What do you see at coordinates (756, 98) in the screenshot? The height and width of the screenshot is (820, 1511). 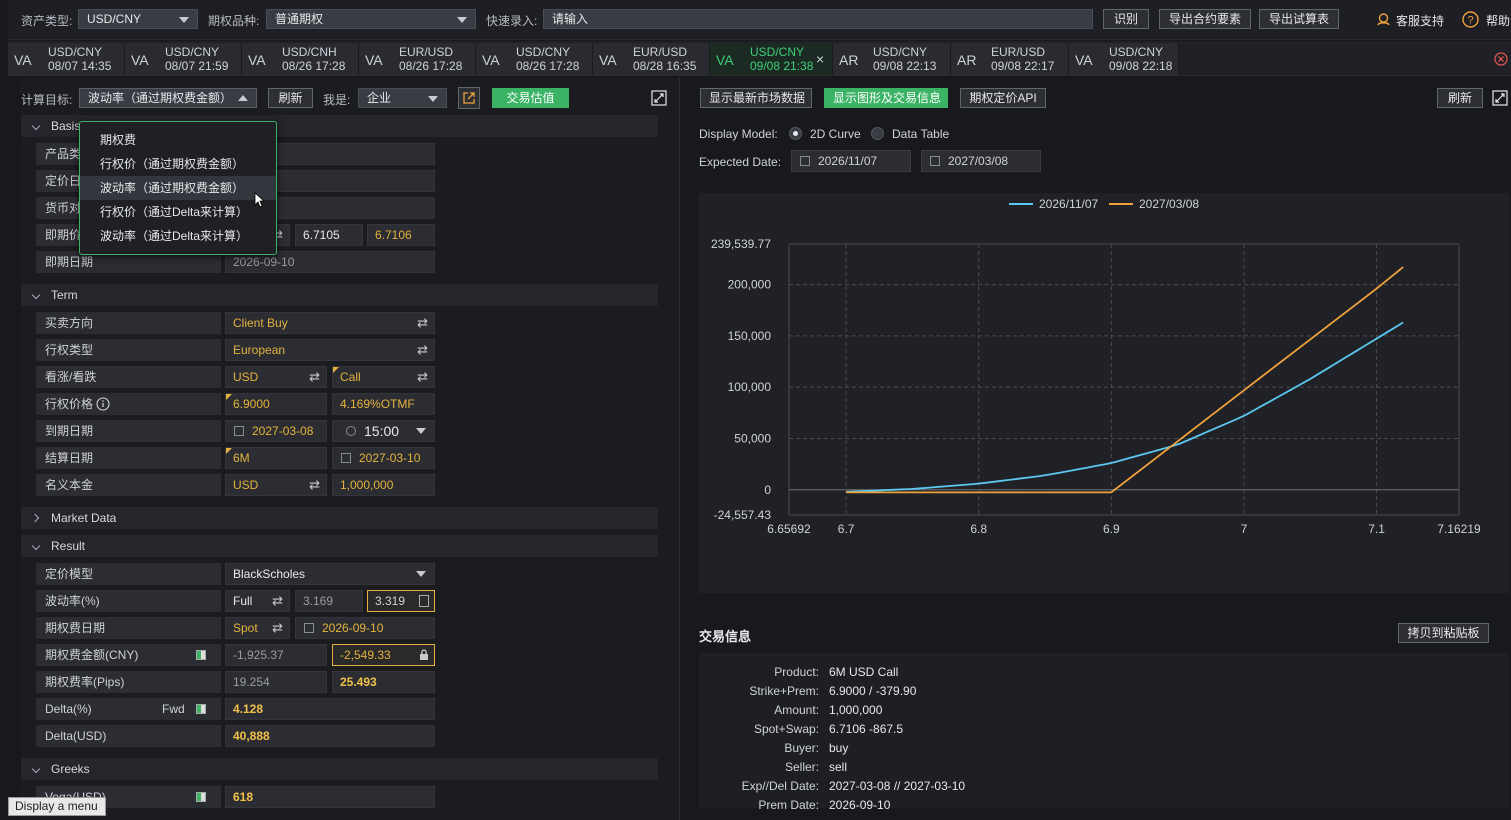 I see `show-market-data-button: 显示最新市场数据` at bounding box center [756, 98].